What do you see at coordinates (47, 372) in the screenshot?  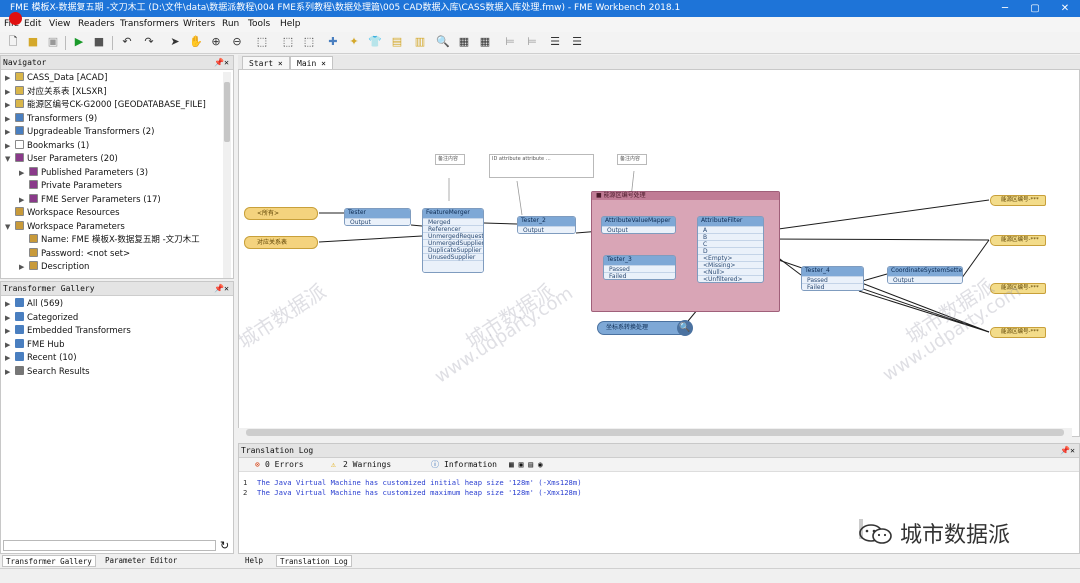 I see `gallery-item: ▶ Search Results` at bounding box center [47, 372].